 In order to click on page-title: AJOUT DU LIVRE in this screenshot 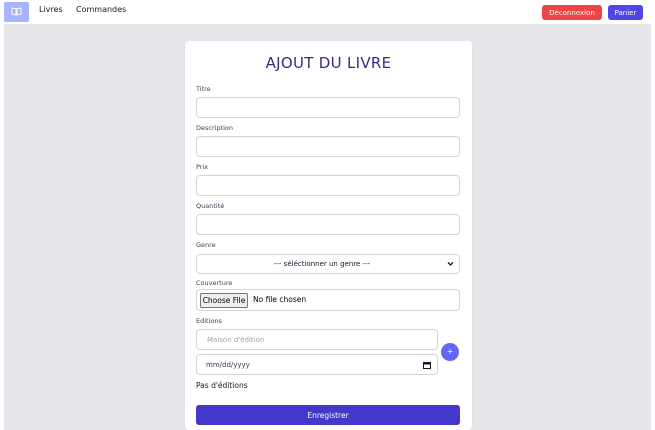, I will do `click(328, 63)`.